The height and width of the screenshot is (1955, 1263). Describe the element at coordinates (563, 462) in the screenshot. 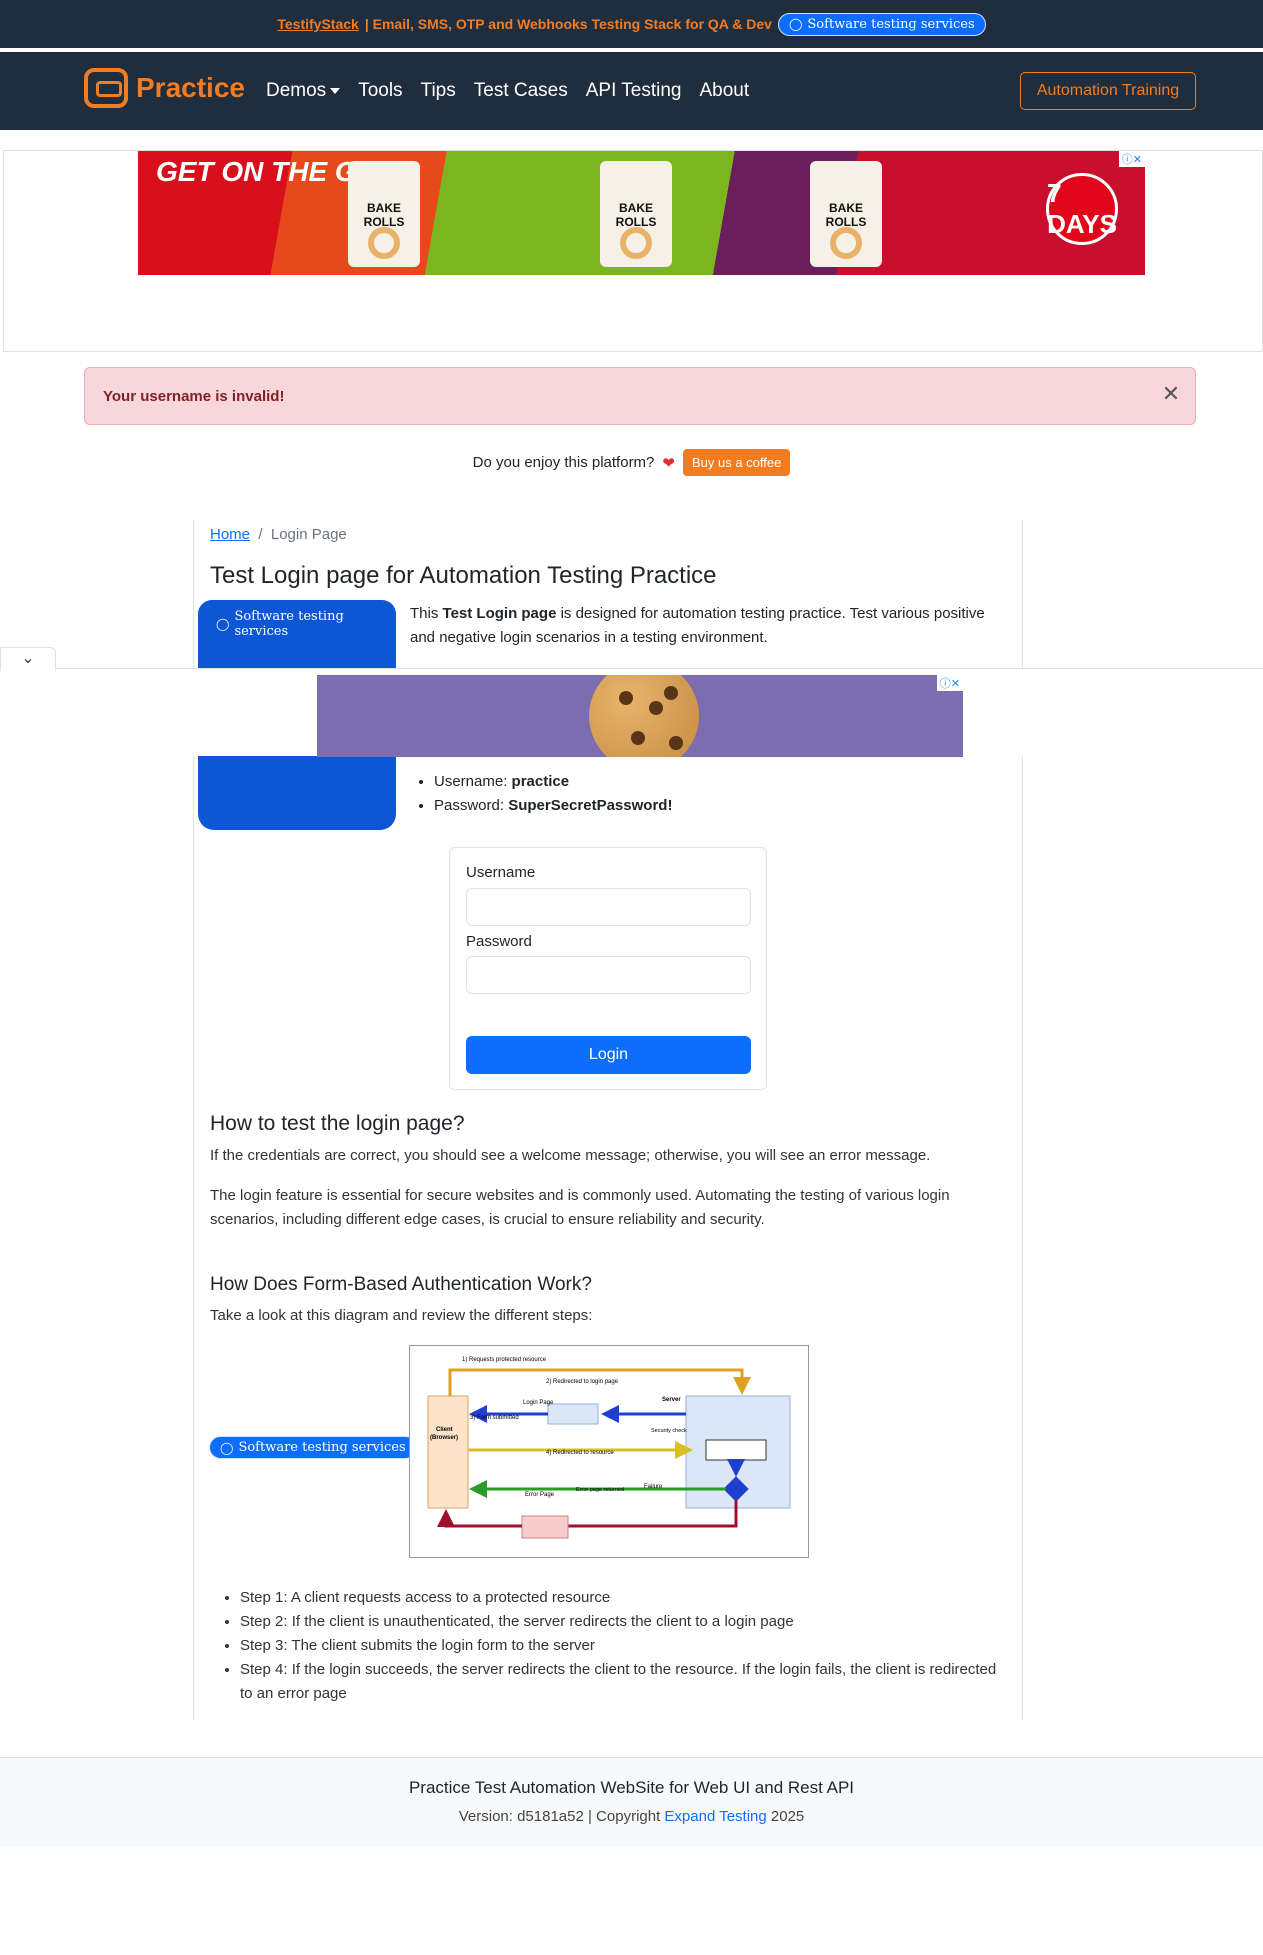

I see `coffee-question: Do you enjoy this platform?` at that location.